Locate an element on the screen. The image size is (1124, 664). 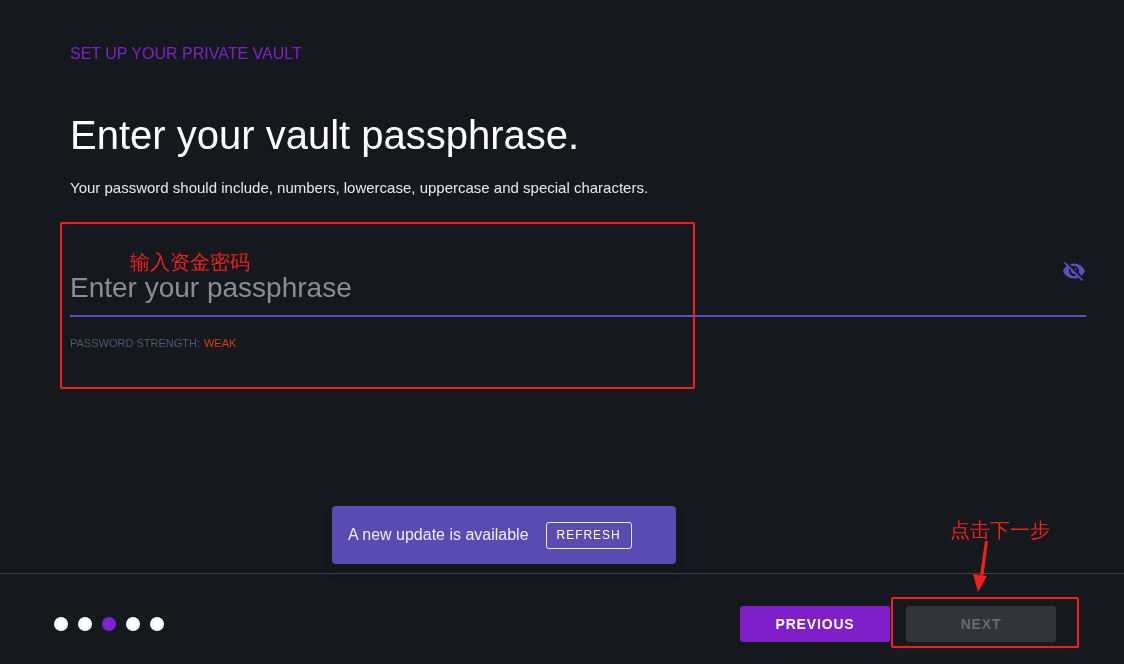
annotation-label: 点击下一步 is located at coordinates (1000, 530).